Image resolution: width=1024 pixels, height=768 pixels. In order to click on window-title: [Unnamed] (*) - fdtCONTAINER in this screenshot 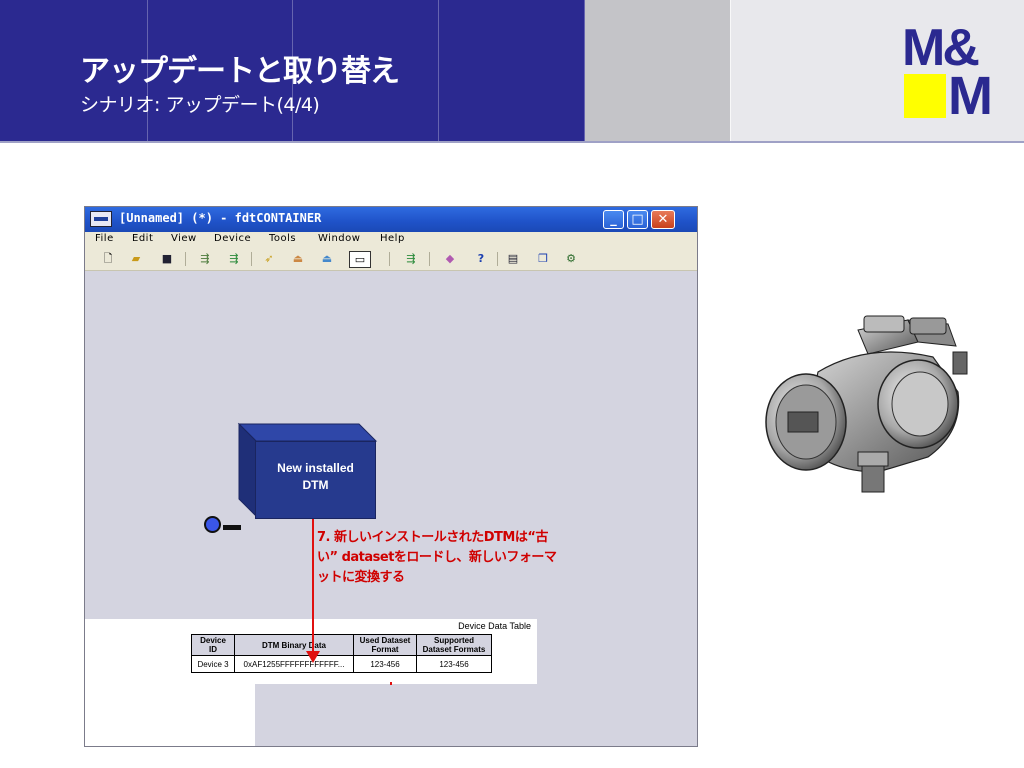, I will do `click(220, 218)`.